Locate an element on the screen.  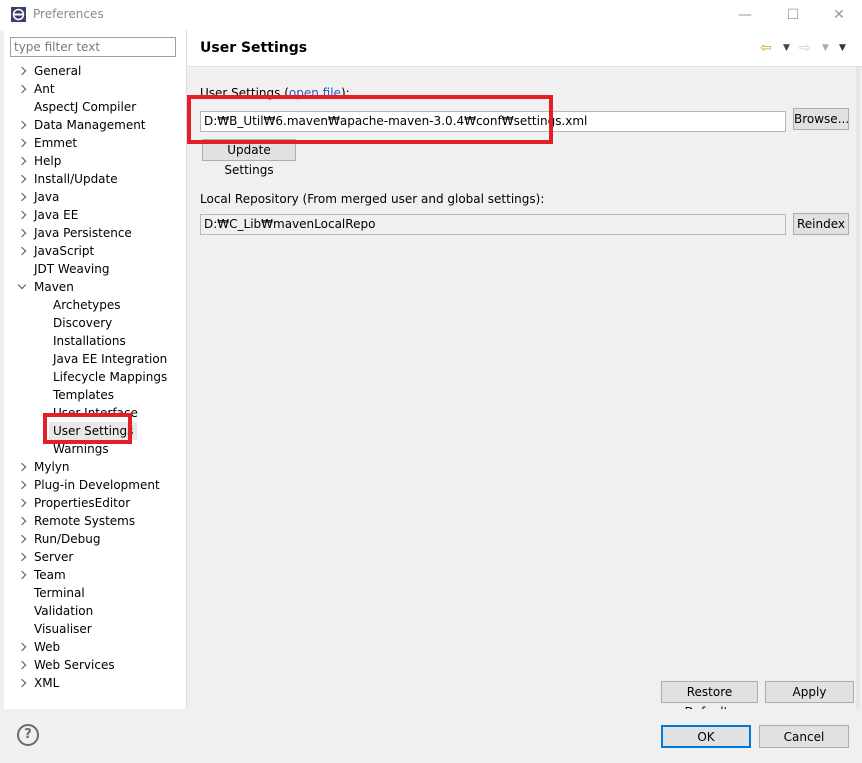
highlight-box-settings-field is located at coordinates (370, 119).